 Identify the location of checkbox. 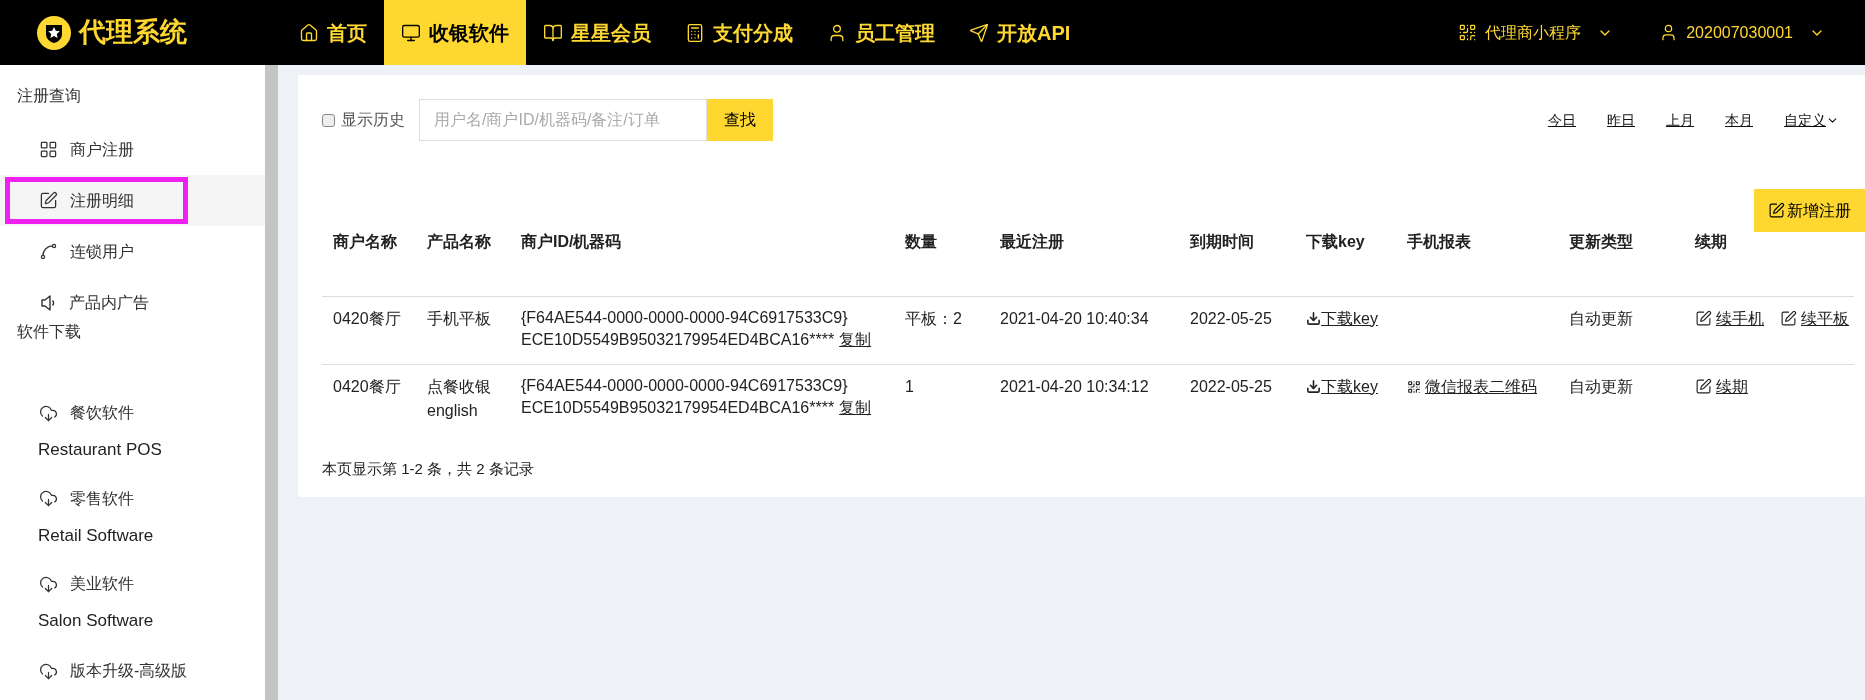
(328, 120).